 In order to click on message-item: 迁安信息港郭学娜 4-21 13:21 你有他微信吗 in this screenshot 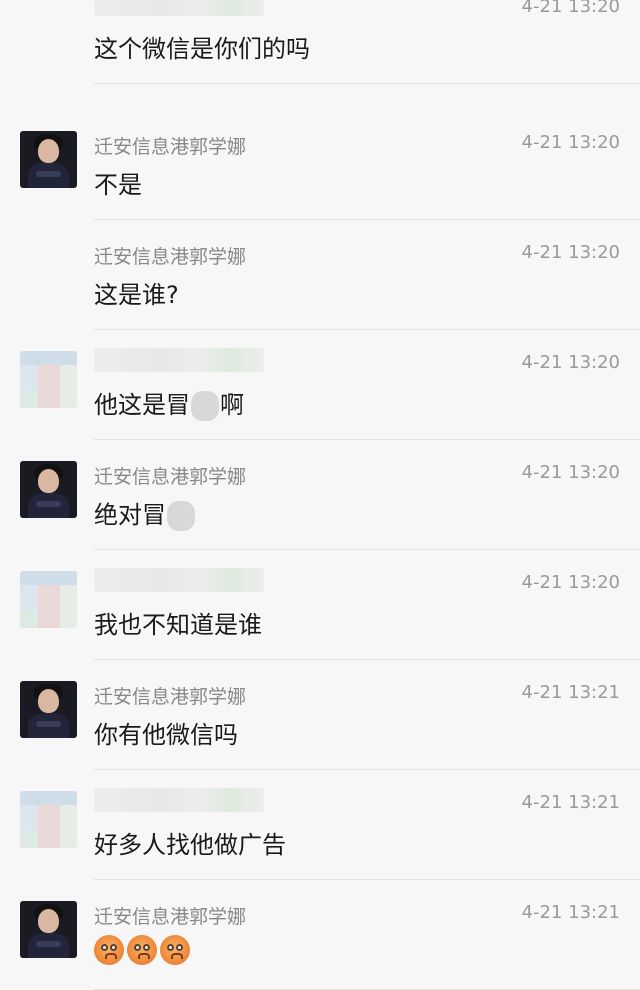, I will do `click(320, 715)`.